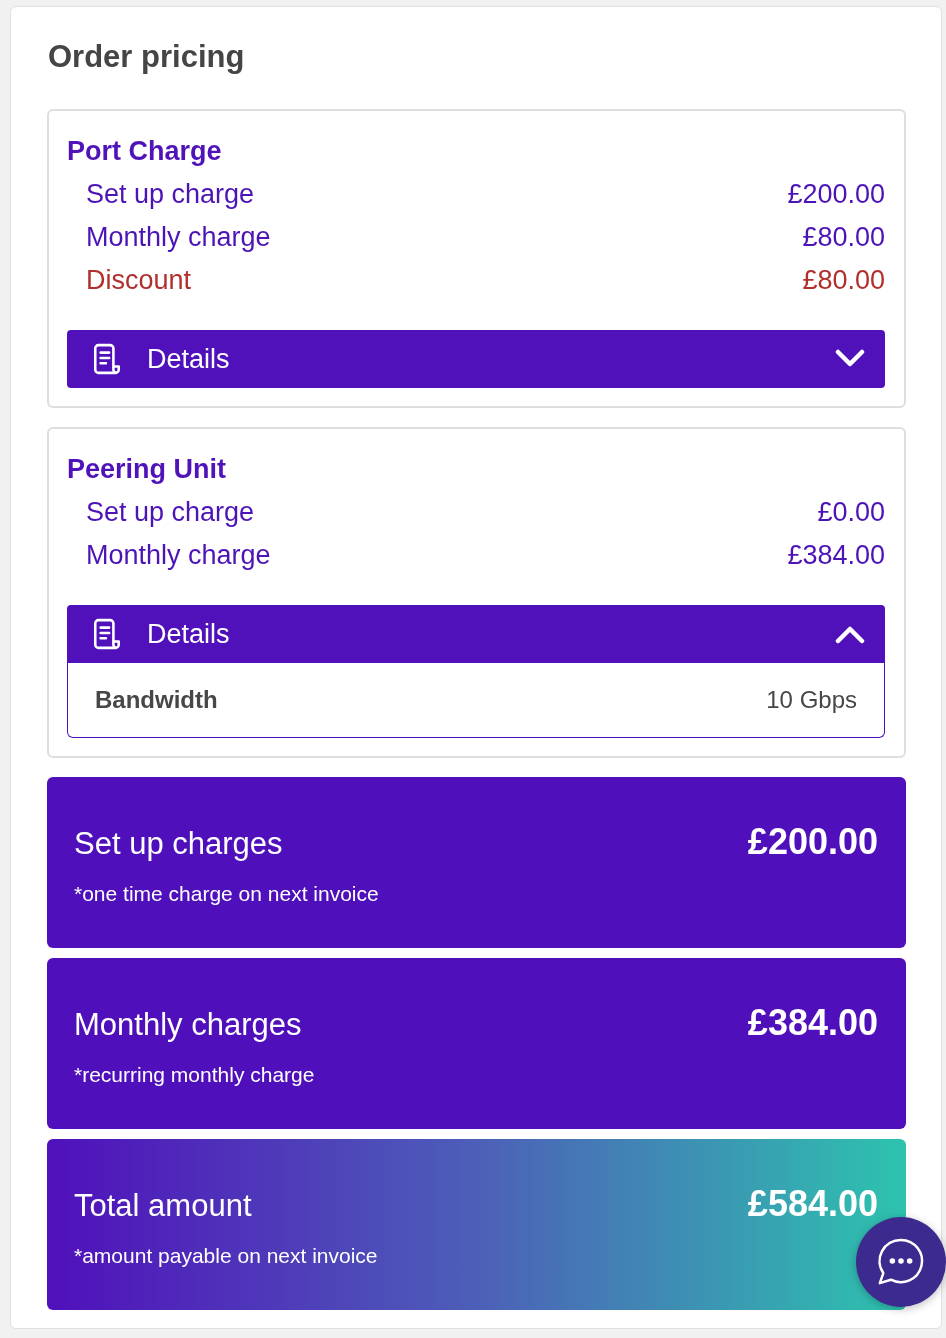 This screenshot has width=946, height=1338. What do you see at coordinates (195, 1075) in the screenshot?
I see `summary-note: *recurring monthly charge` at bounding box center [195, 1075].